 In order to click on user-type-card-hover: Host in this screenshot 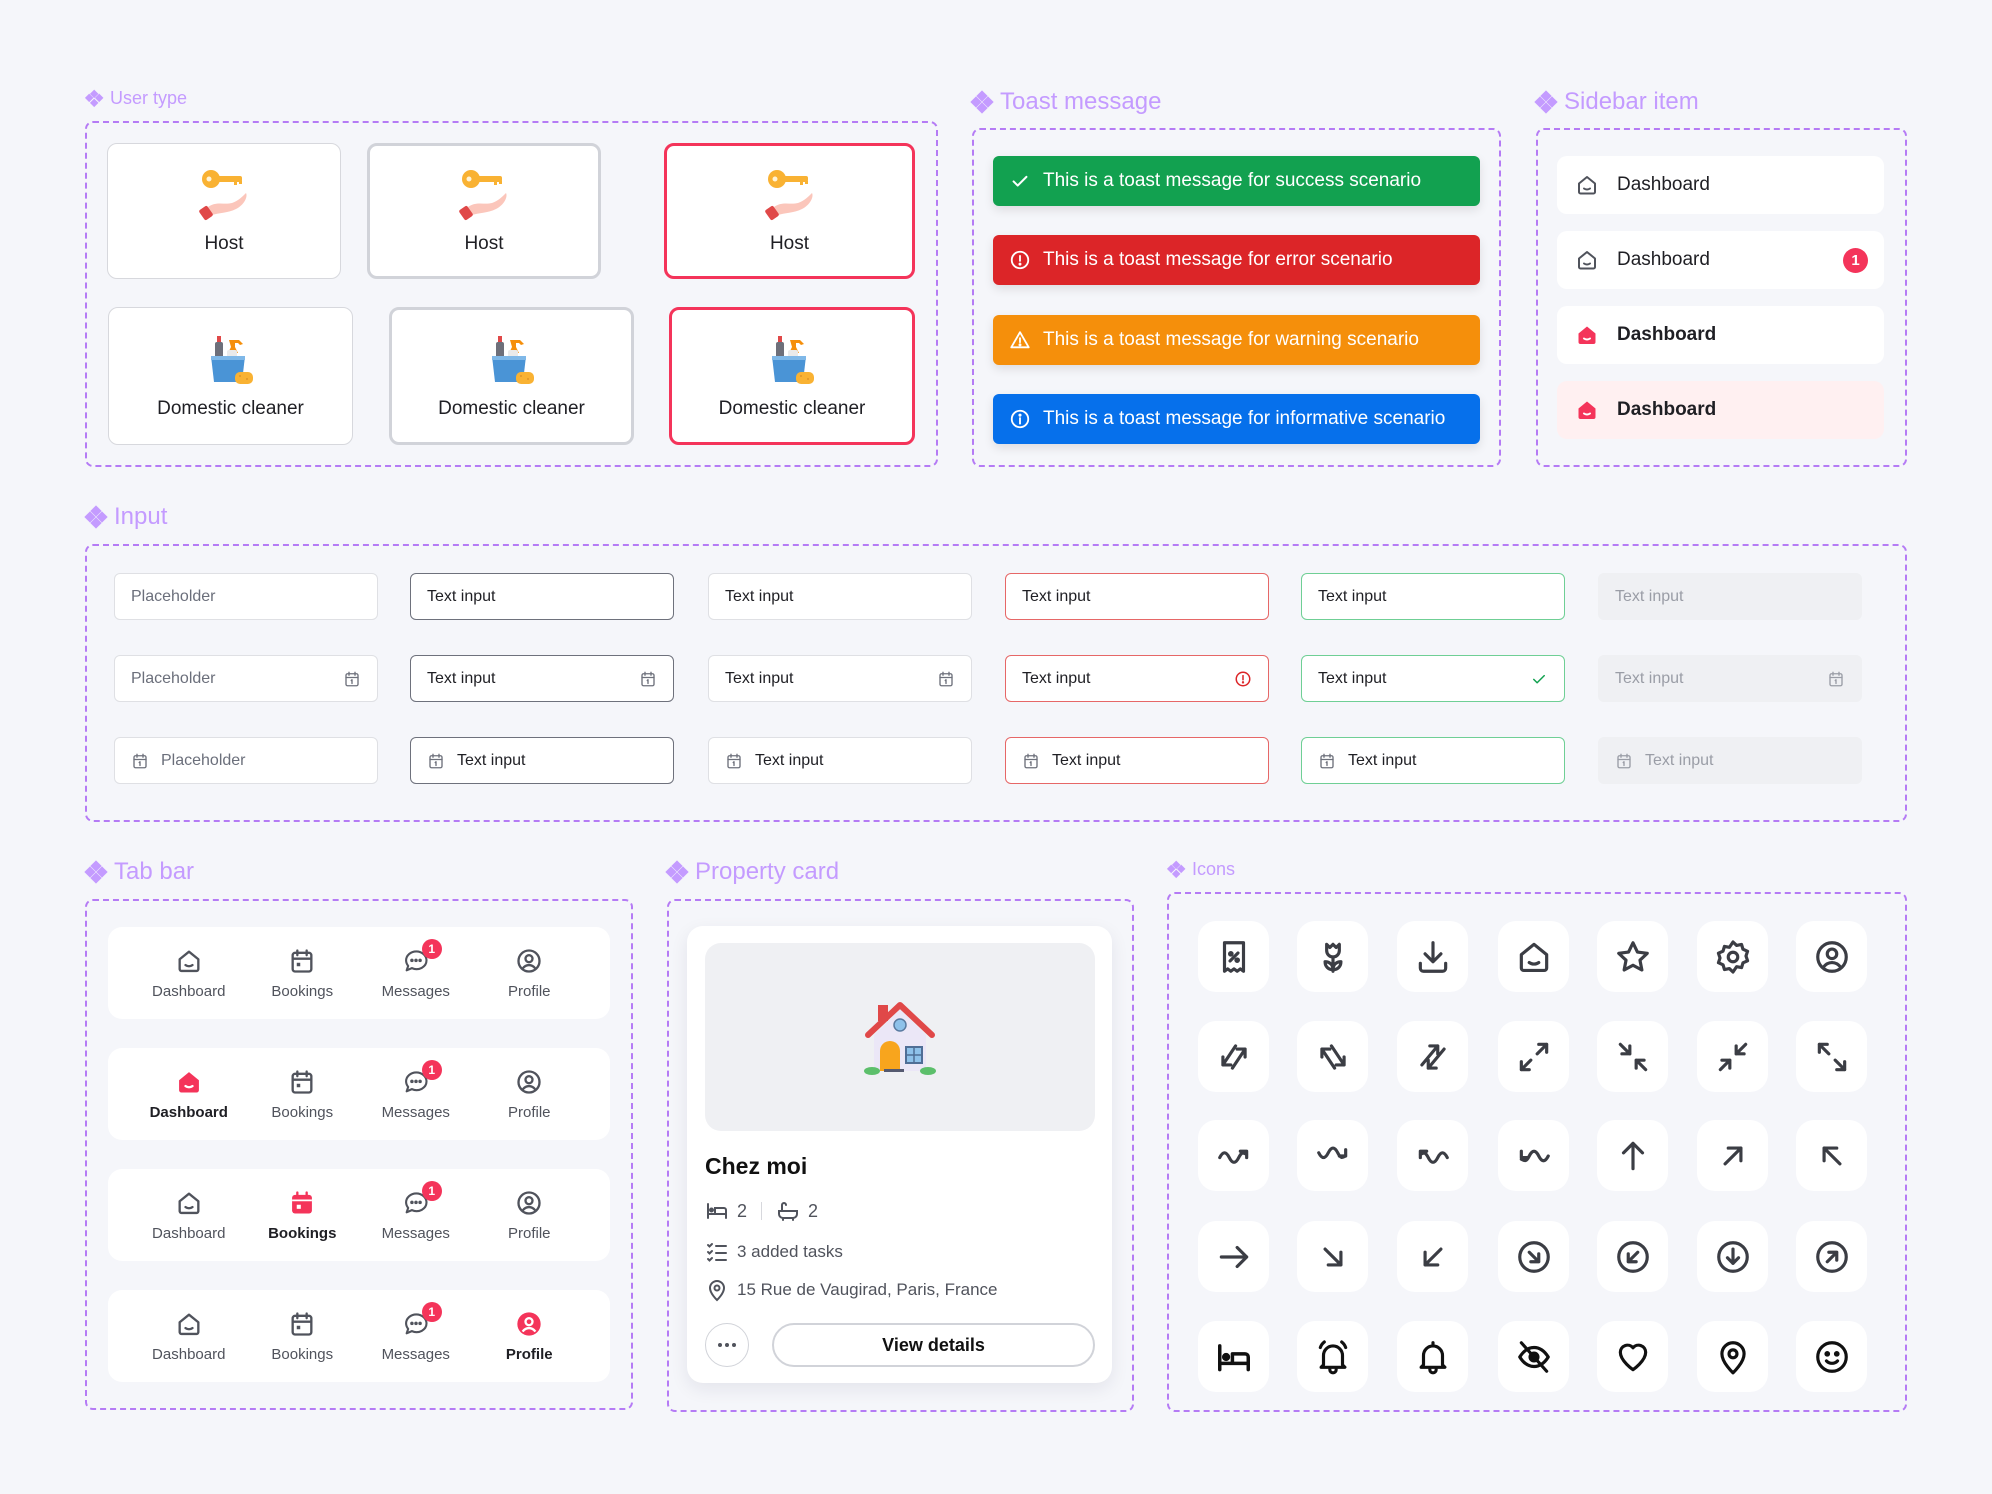, I will do `click(484, 211)`.